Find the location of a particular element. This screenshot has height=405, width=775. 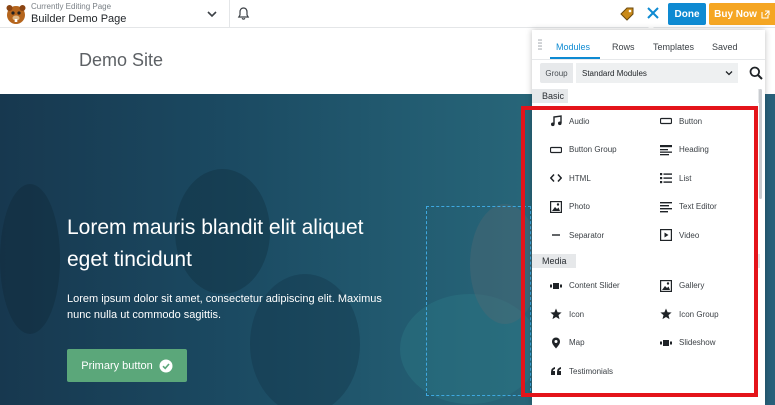

tab-saved: Saved is located at coordinates (725, 47).